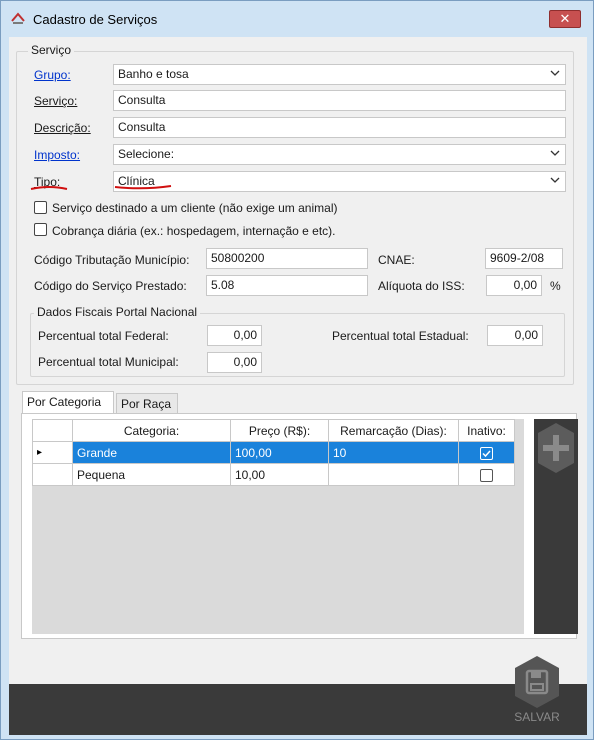 This screenshot has height=740, width=594. What do you see at coordinates (49, 188) in the screenshot?
I see `red-annotation-tipo-label` at bounding box center [49, 188].